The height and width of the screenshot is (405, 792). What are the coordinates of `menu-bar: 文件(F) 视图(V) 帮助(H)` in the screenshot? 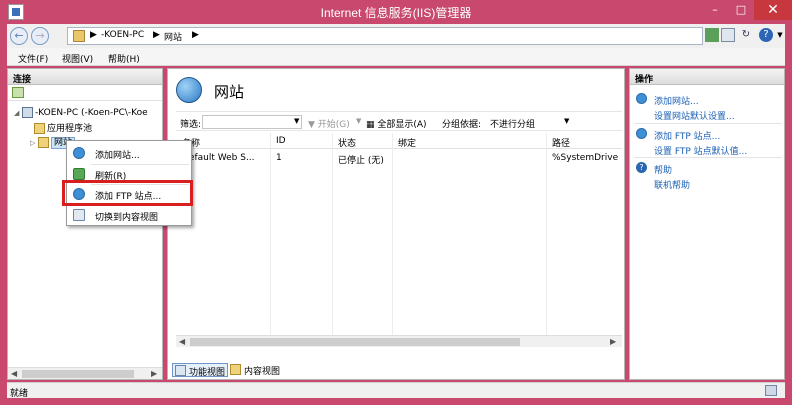 It's located at (396, 57).